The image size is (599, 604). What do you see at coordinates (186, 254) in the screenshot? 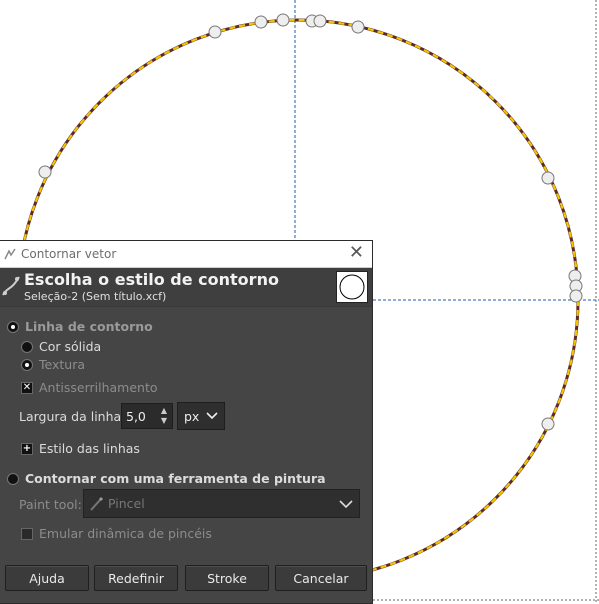
I see `dialog-titlebar: Contornar vetor ✕` at bounding box center [186, 254].